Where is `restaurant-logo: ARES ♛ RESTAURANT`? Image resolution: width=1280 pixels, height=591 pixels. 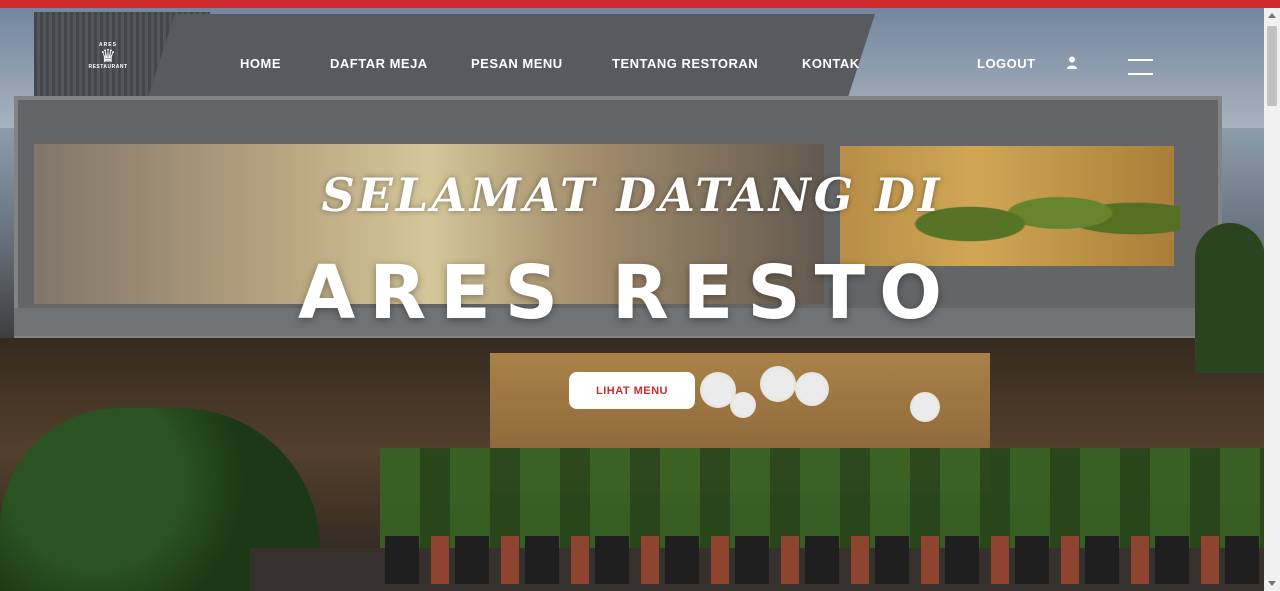 restaurant-logo: ARES ♛ RESTAURANT is located at coordinates (108, 62).